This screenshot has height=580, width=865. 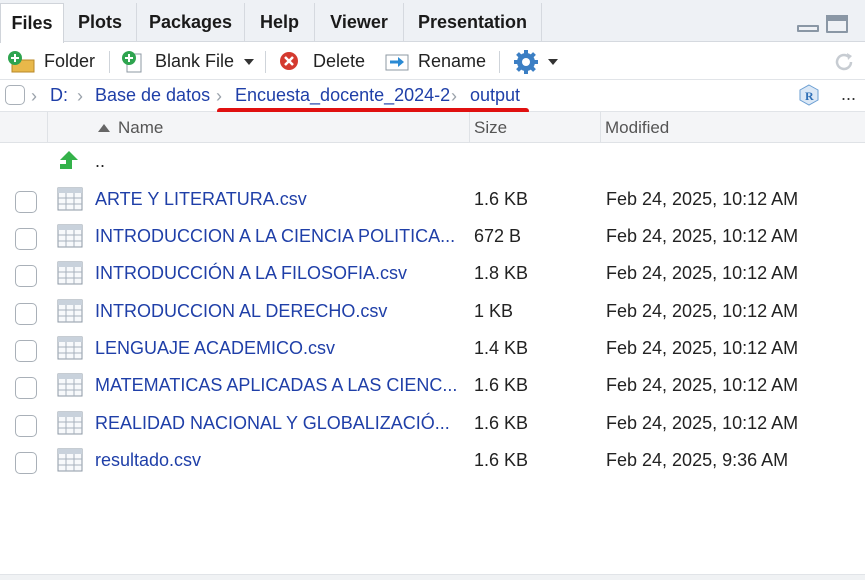 I want to click on column-header-modified-label: Modified, so click(x=637, y=127).